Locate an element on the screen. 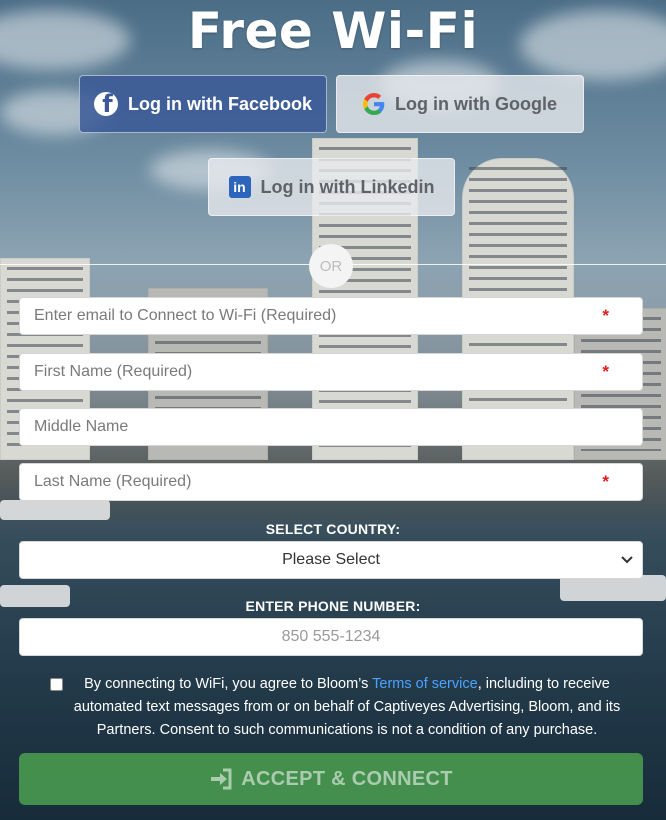  google-login-label: Log in with Google is located at coordinates (476, 103).